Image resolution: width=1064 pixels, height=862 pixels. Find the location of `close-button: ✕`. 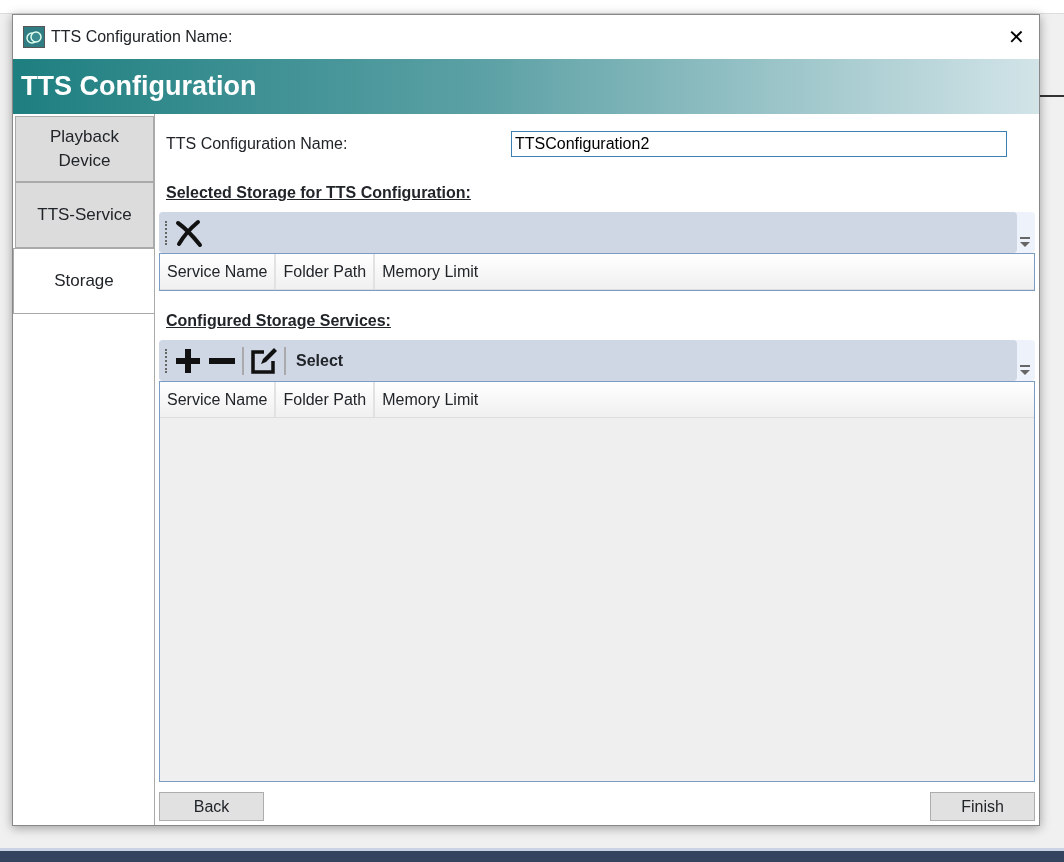

close-button: ✕ is located at coordinates (1016, 37).